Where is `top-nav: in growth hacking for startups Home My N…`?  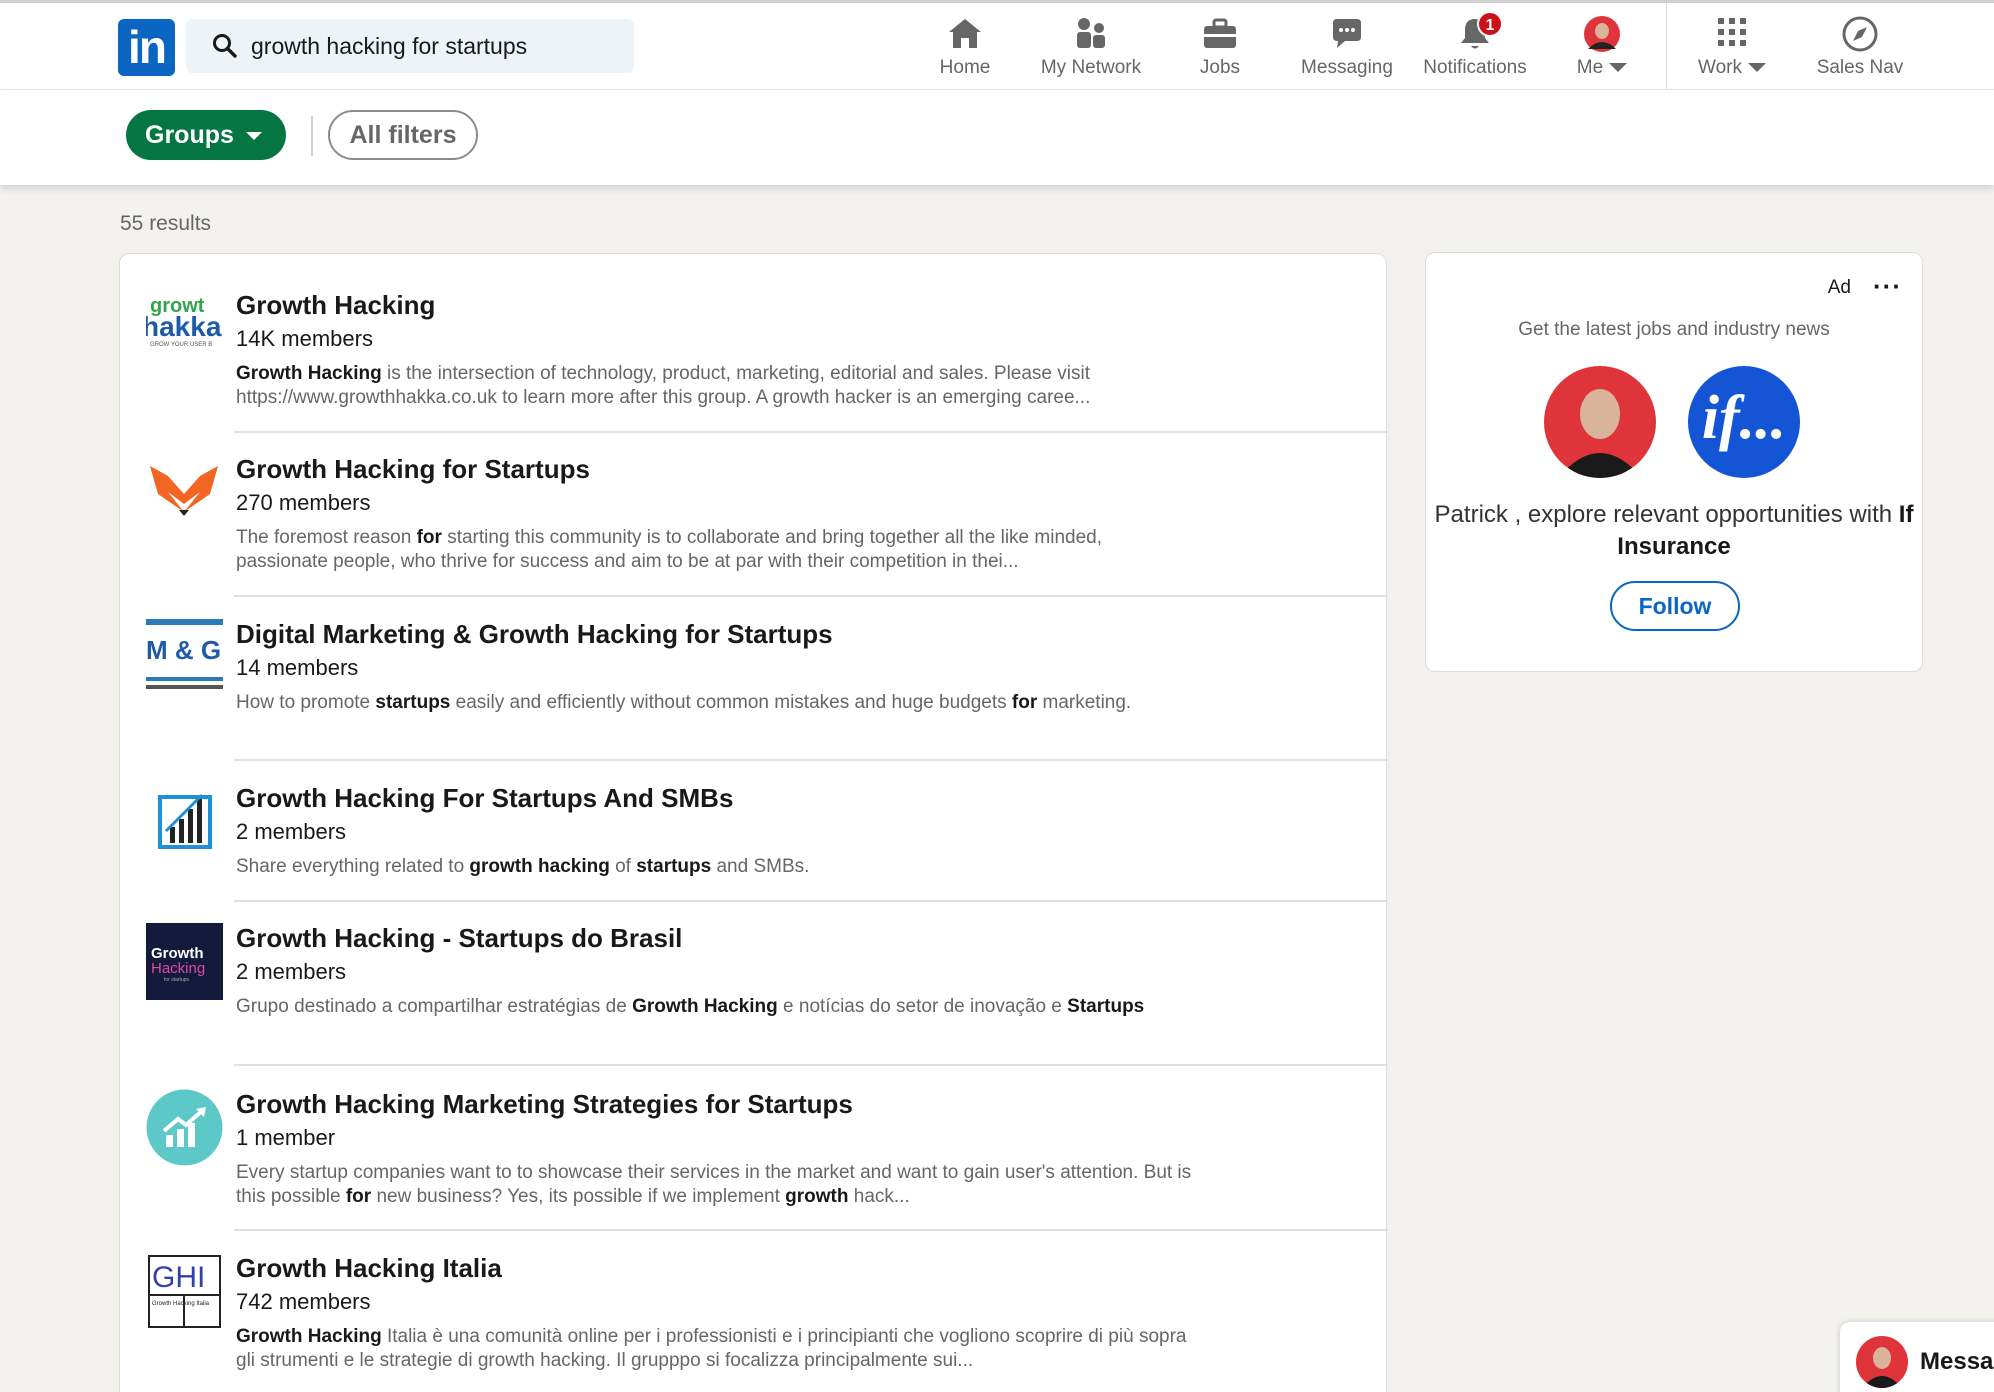
top-nav: in growth hacking for startups Home My N… is located at coordinates (997, 45).